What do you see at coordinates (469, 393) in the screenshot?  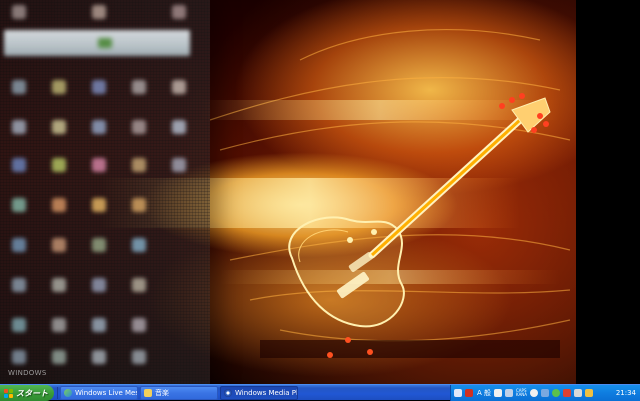 I see `shield-icon` at bounding box center [469, 393].